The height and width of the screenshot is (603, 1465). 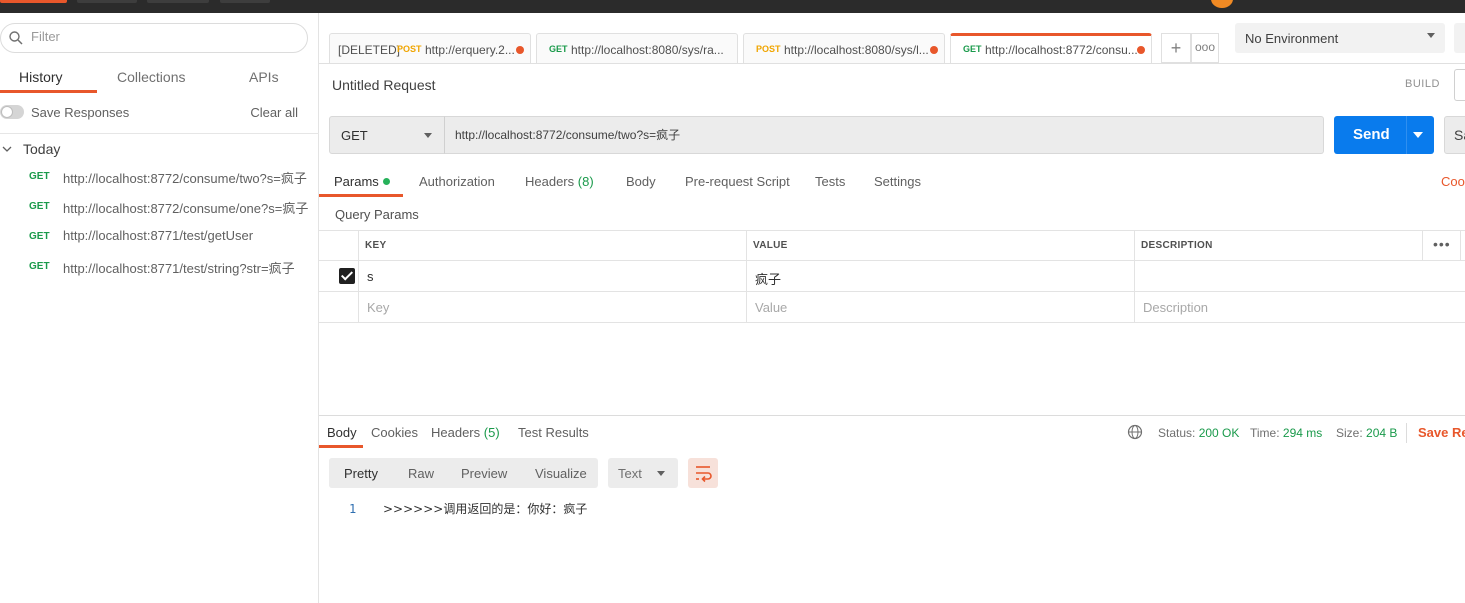 I want to click on environment-select: No Environment, so click(x=1340, y=38).